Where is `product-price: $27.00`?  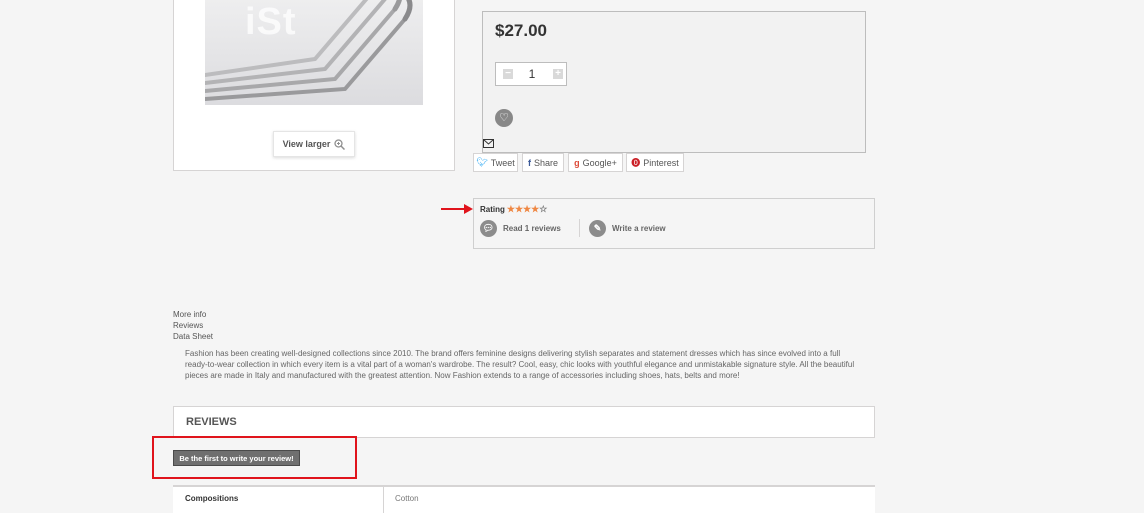 product-price: $27.00 is located at coordinates (521, 30).